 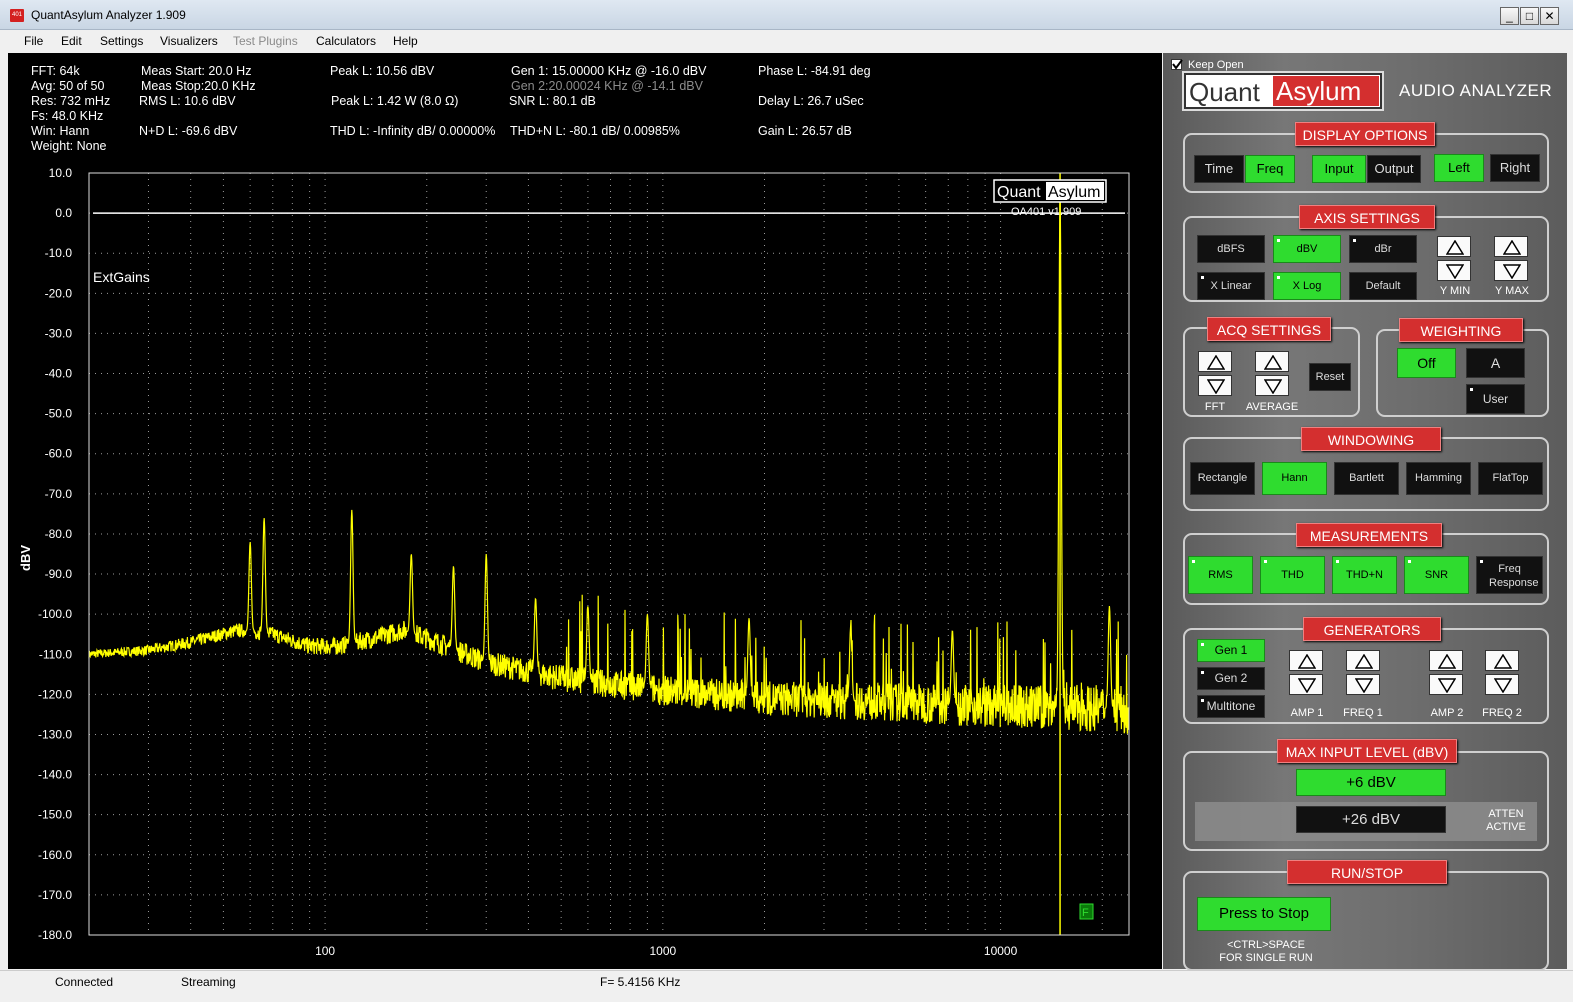 I want to click on fft-up-button, so click(x=1215, y=361).